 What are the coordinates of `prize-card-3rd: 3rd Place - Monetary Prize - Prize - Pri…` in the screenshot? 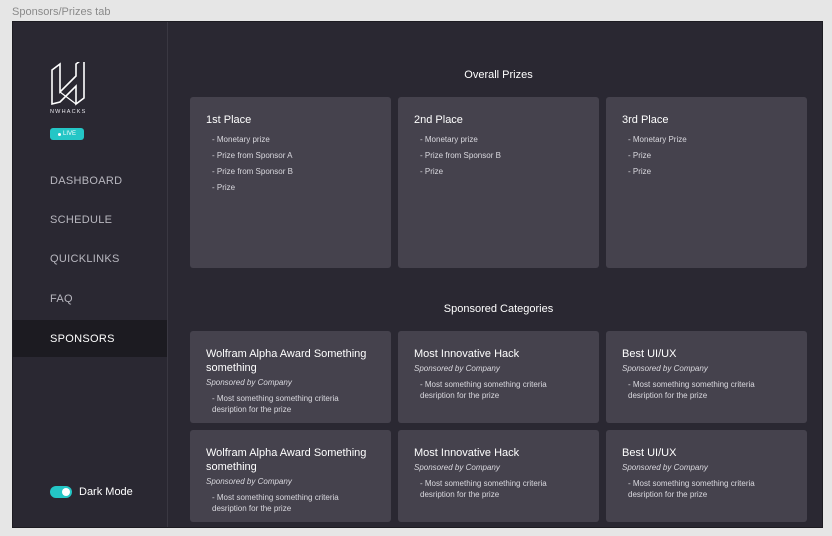 It's located at (706, 182).